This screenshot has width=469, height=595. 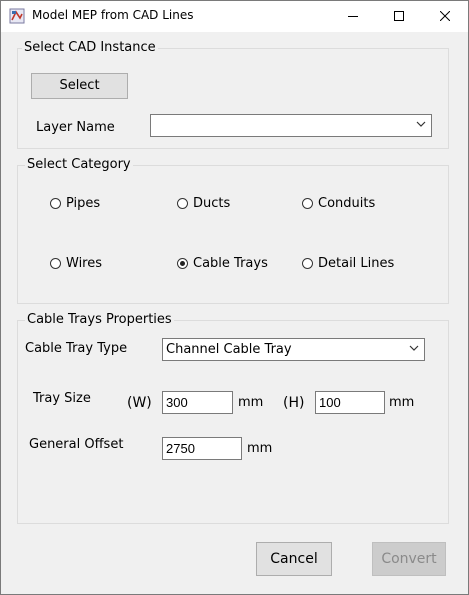 What do you see at coordinates (79, 86) in the screenshot?
I see `select-button: Select` at bounding box center [79, 86].